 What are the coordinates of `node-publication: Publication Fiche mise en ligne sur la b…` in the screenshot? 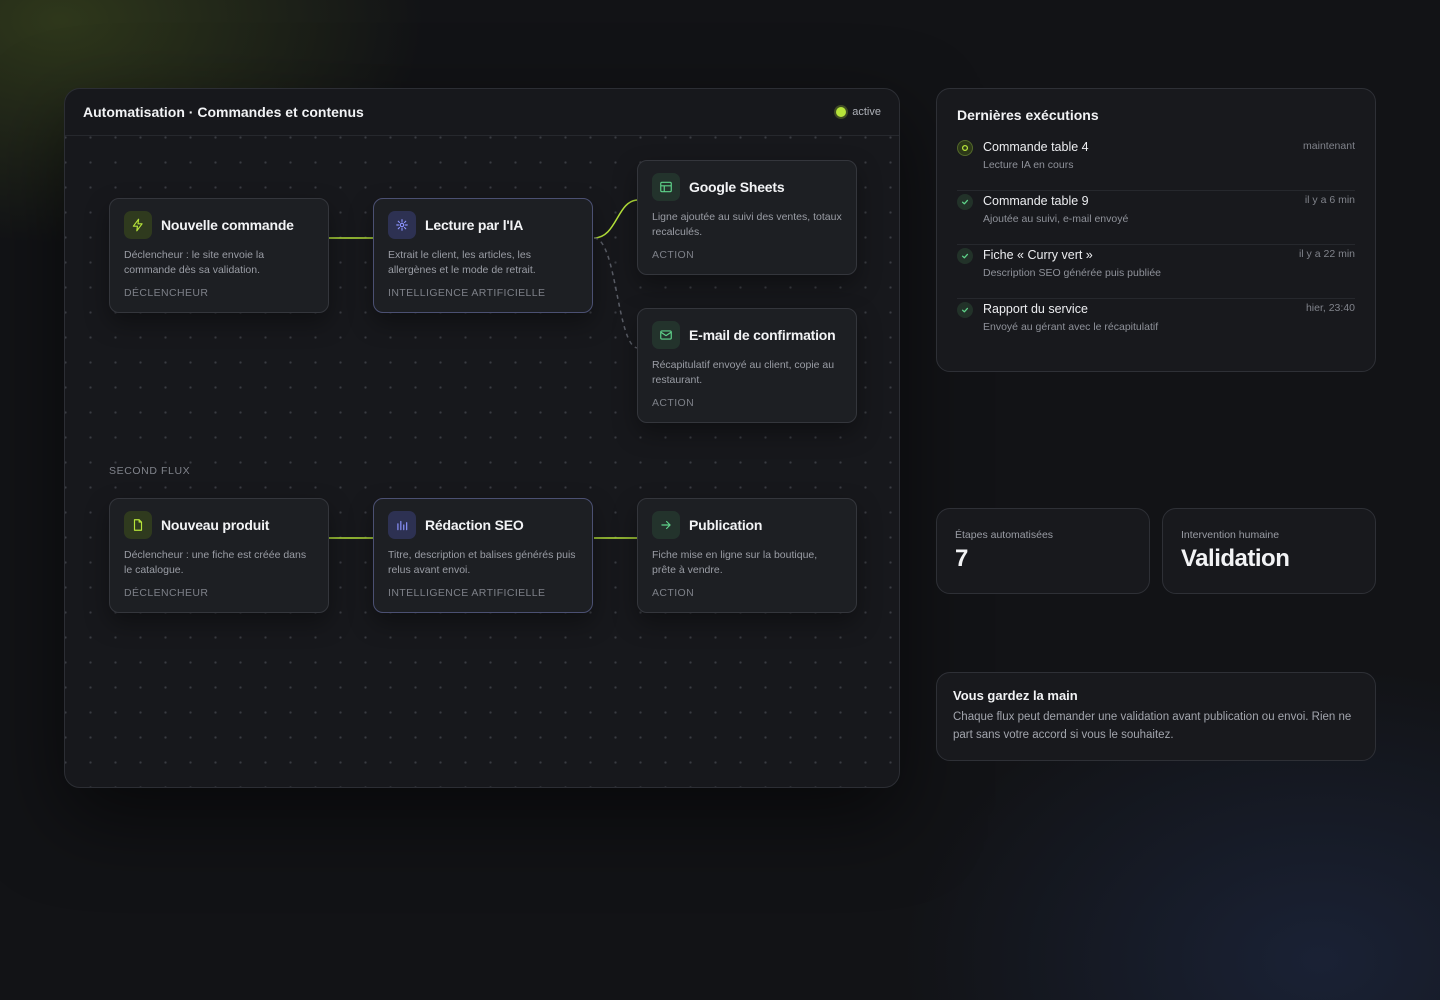 It's located at (747, 555).